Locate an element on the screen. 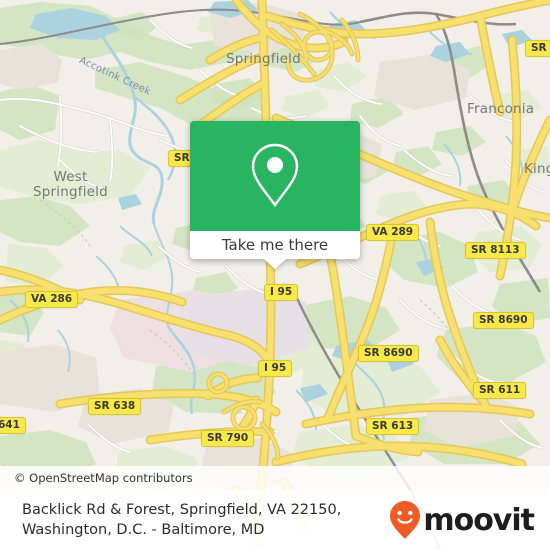 This screenshot has height=550, width=550. take-me-there-button: Take me there is located at coordinates (275, 250).